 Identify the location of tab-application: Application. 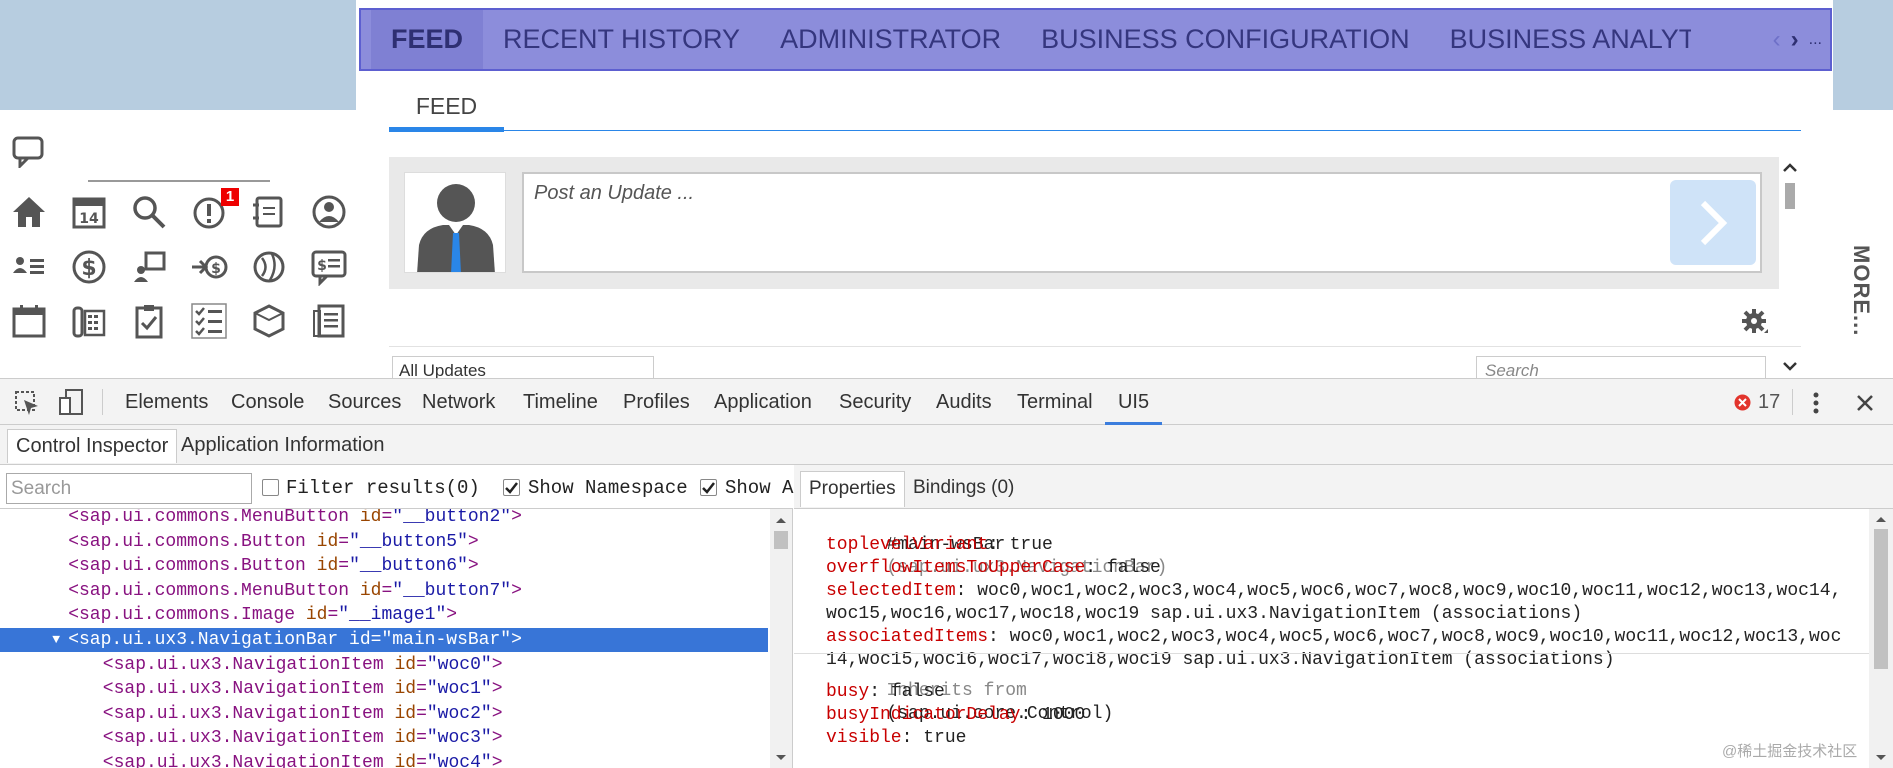
(763, 402).